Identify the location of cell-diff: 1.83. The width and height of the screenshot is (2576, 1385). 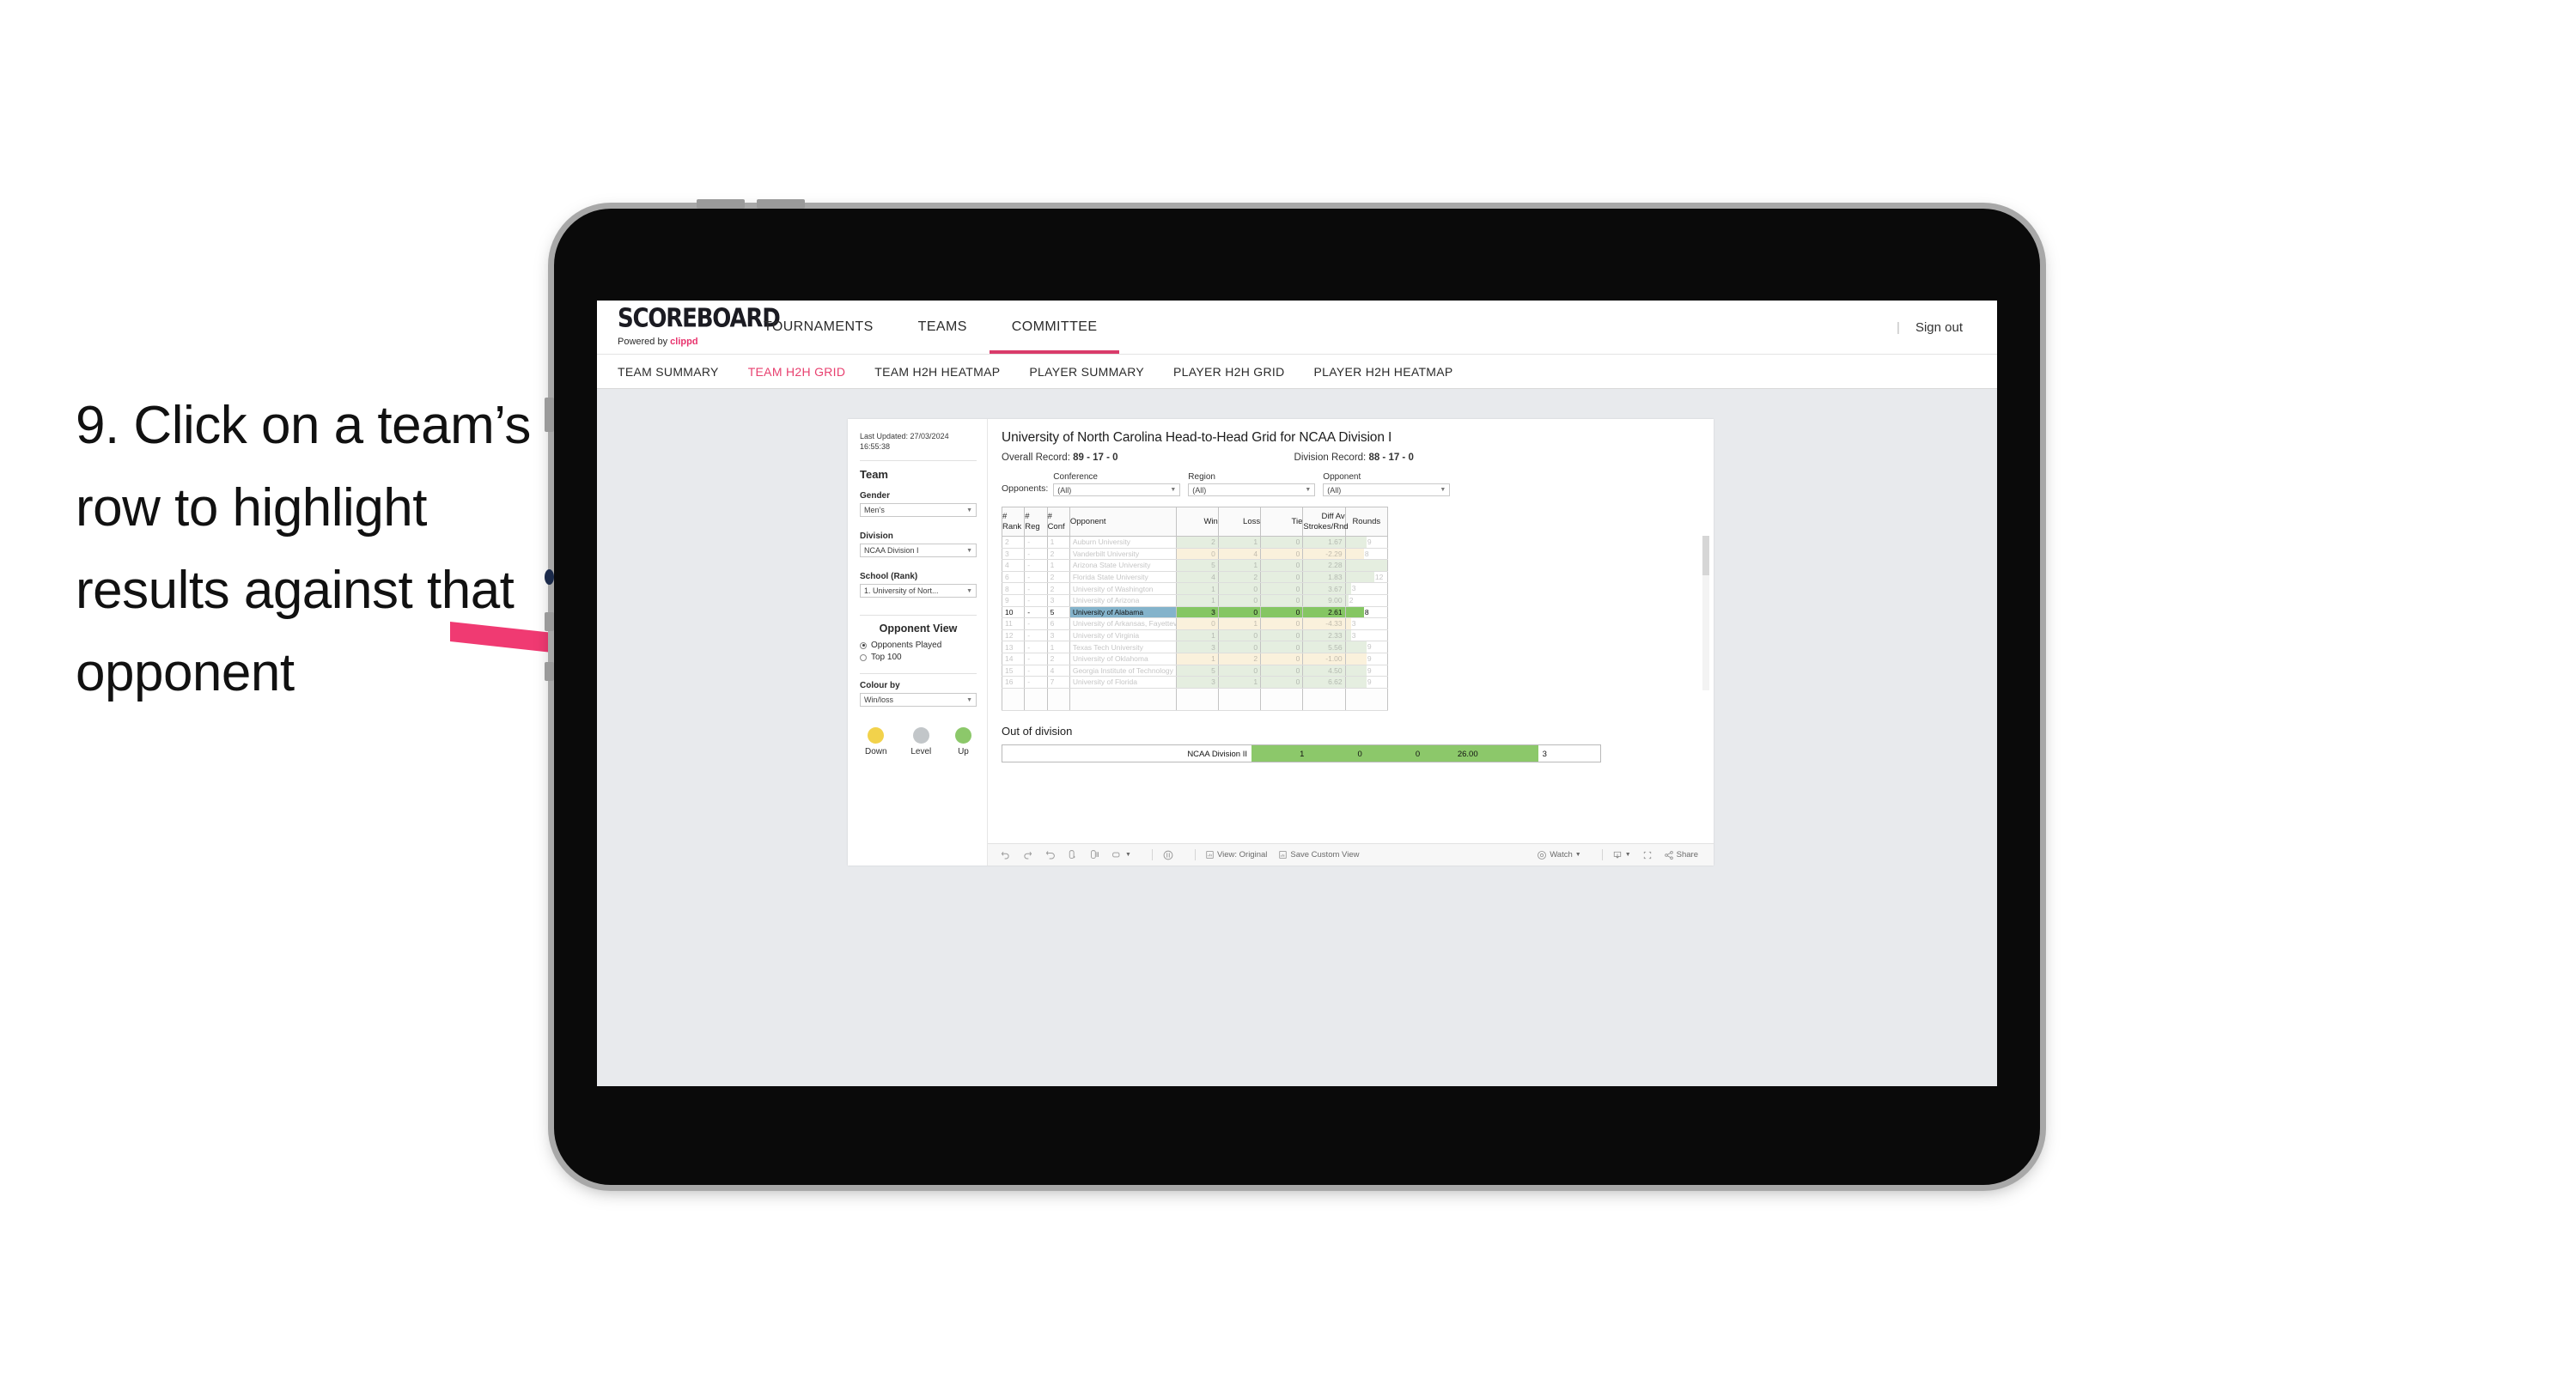
(1324, 577).